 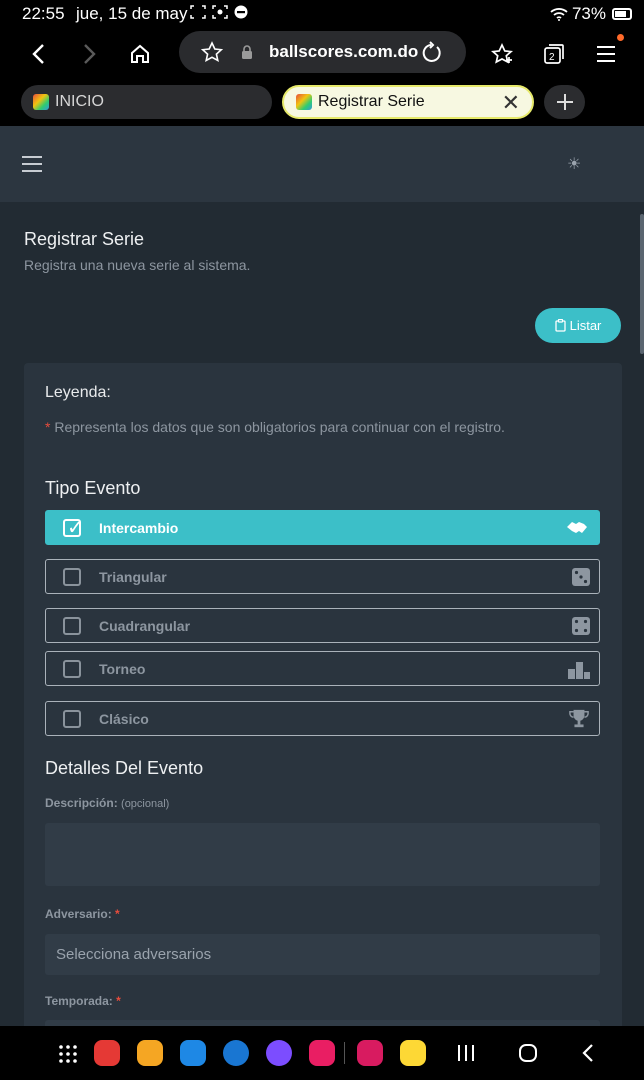 What do you see at coordinates (79, 101) in the screenshot?
I see `tab-label: INICIO` at bounding box center [79, 101].